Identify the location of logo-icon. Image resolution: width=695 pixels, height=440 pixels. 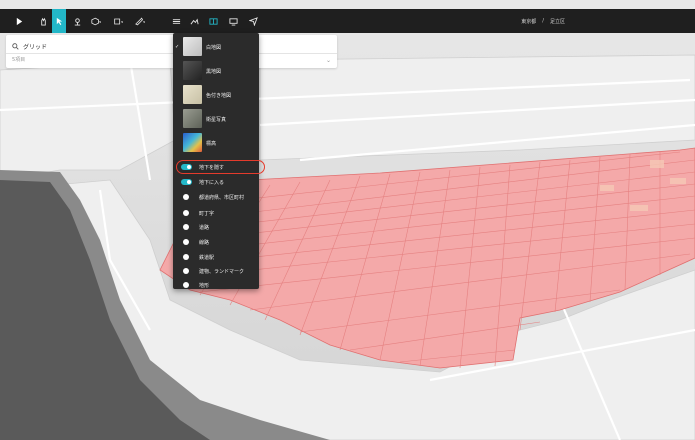
(19, 21).